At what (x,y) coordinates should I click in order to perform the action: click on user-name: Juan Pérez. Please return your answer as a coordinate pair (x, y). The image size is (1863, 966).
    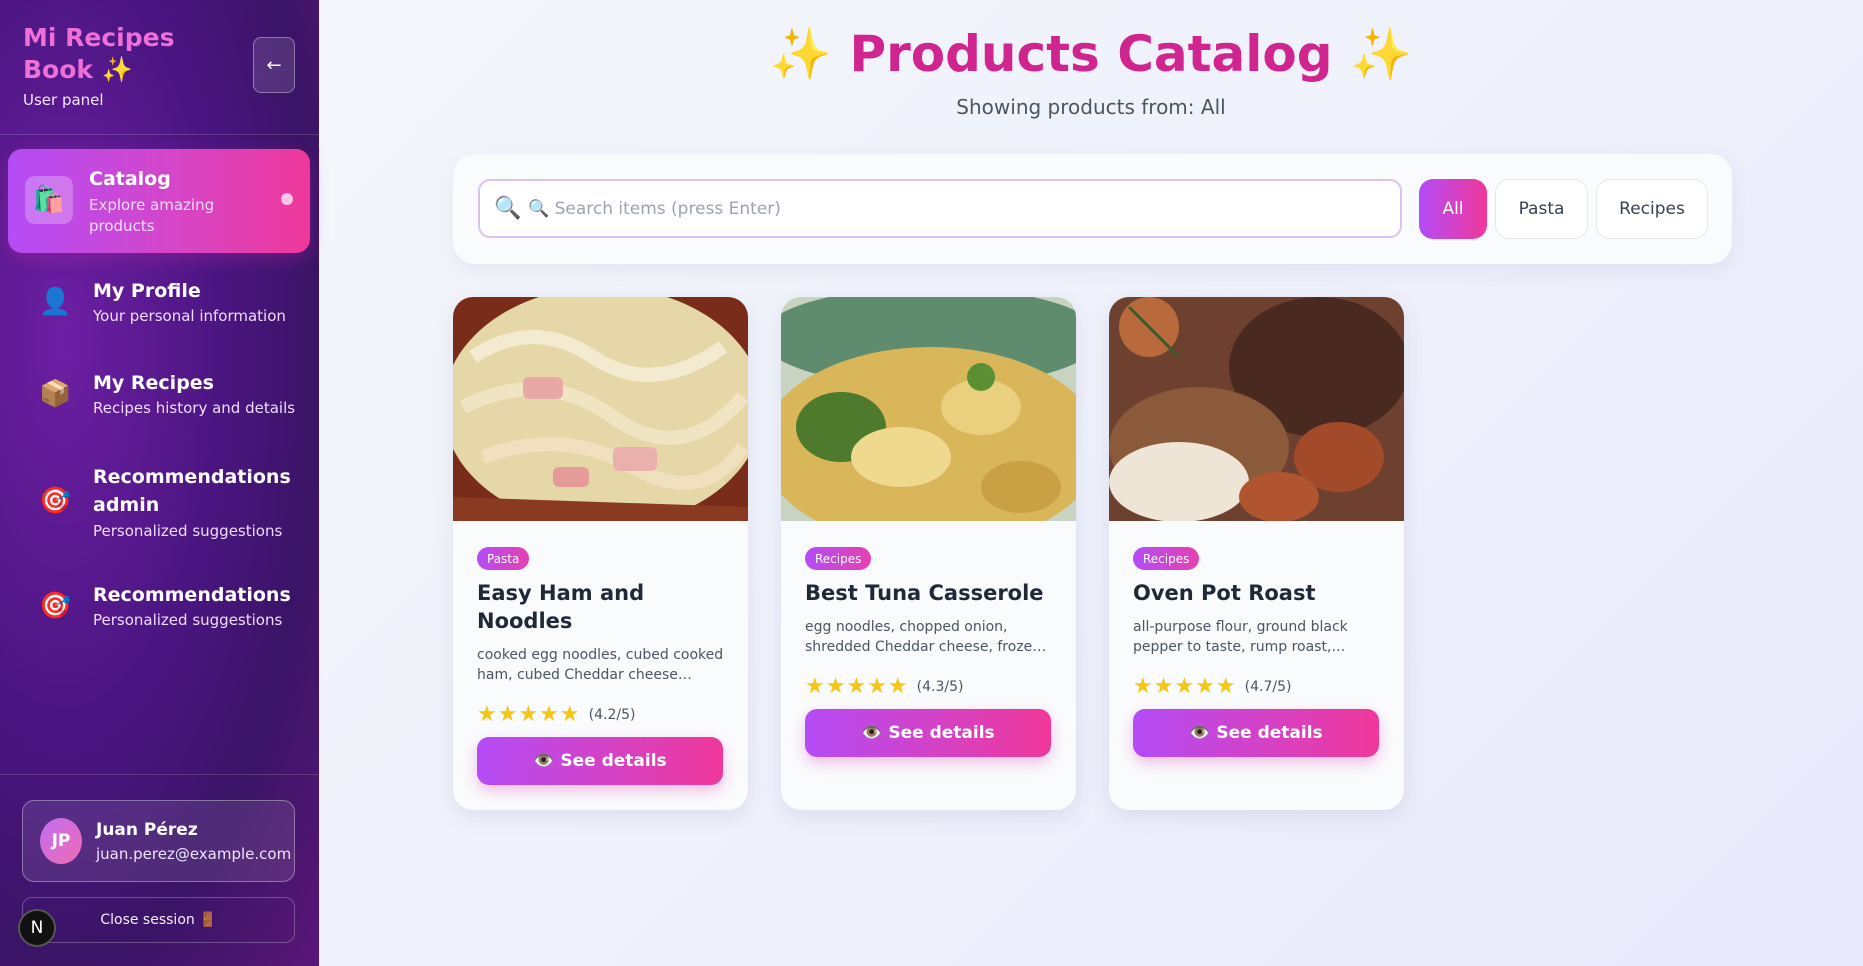
    Looking at the image, I should click on (147, 830).